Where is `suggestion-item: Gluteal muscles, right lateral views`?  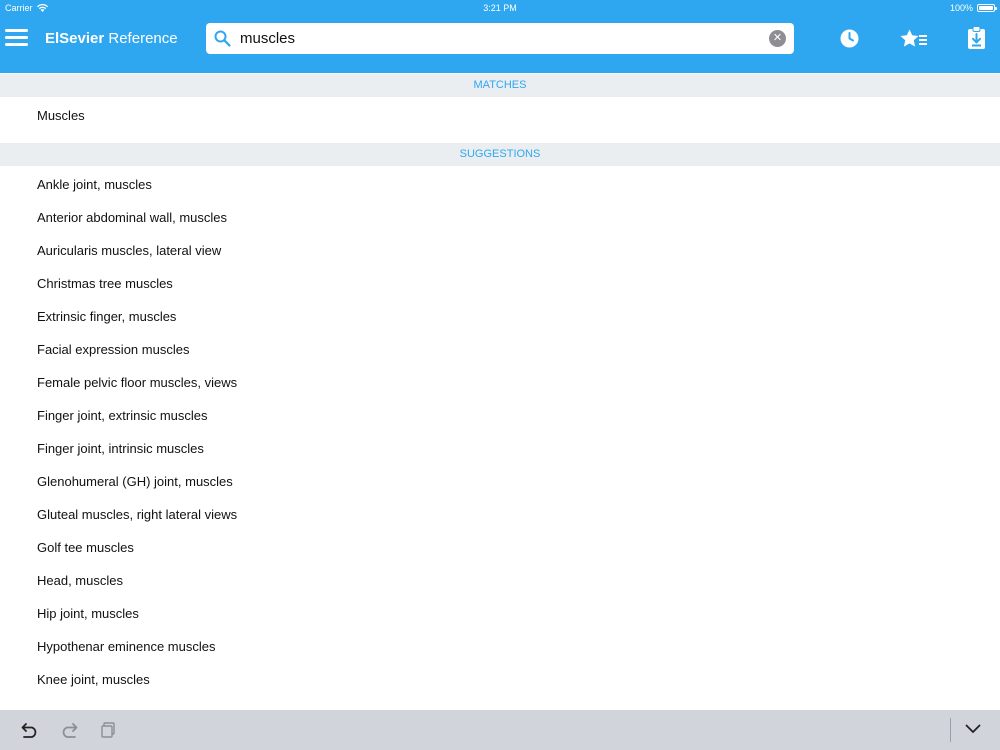
suggestion-item: Gluteal muscles, right lateral views is located at coordinates (137, 514).